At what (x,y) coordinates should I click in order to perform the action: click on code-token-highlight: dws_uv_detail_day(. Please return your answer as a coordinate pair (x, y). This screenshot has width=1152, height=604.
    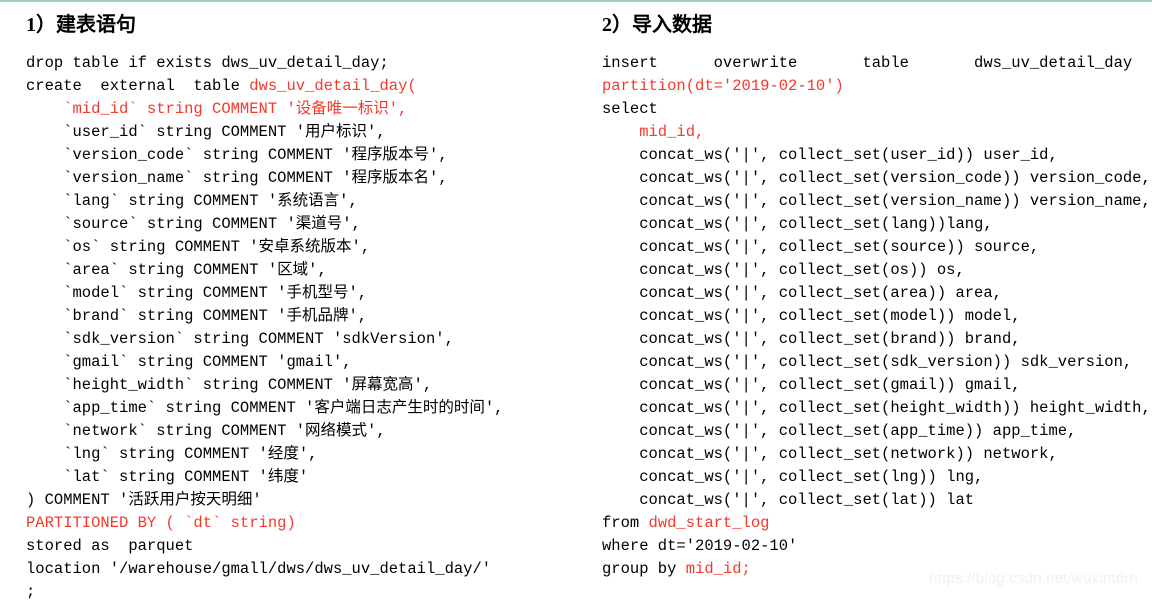
    Looking at the image, I should click on (333, 86).